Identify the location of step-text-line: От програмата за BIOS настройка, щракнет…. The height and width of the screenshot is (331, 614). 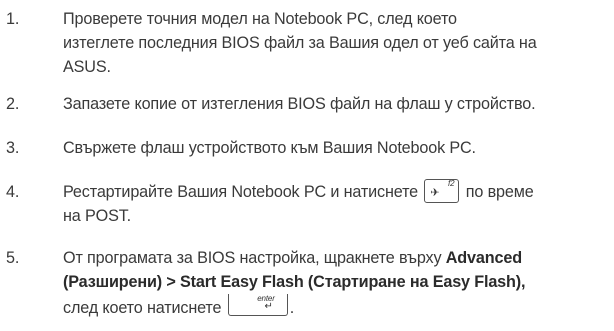
(292, 258).